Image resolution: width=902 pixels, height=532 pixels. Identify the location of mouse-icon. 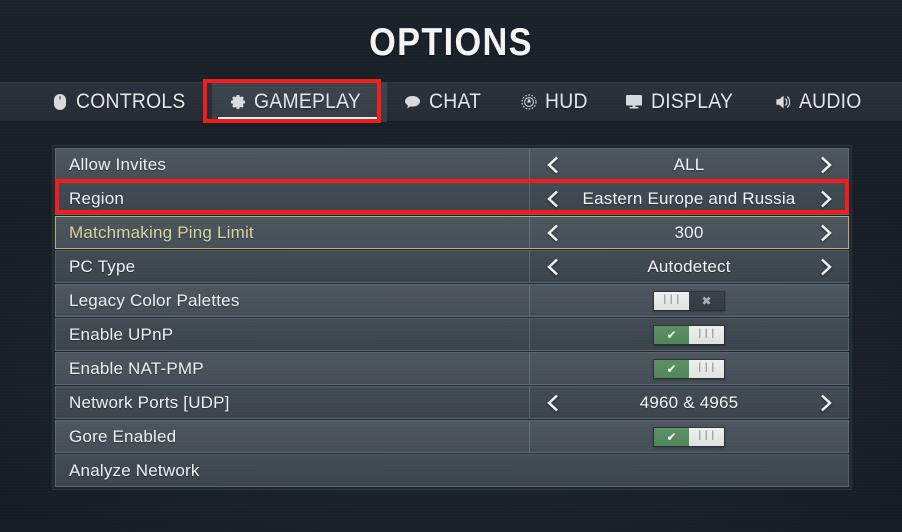
(59, 102).